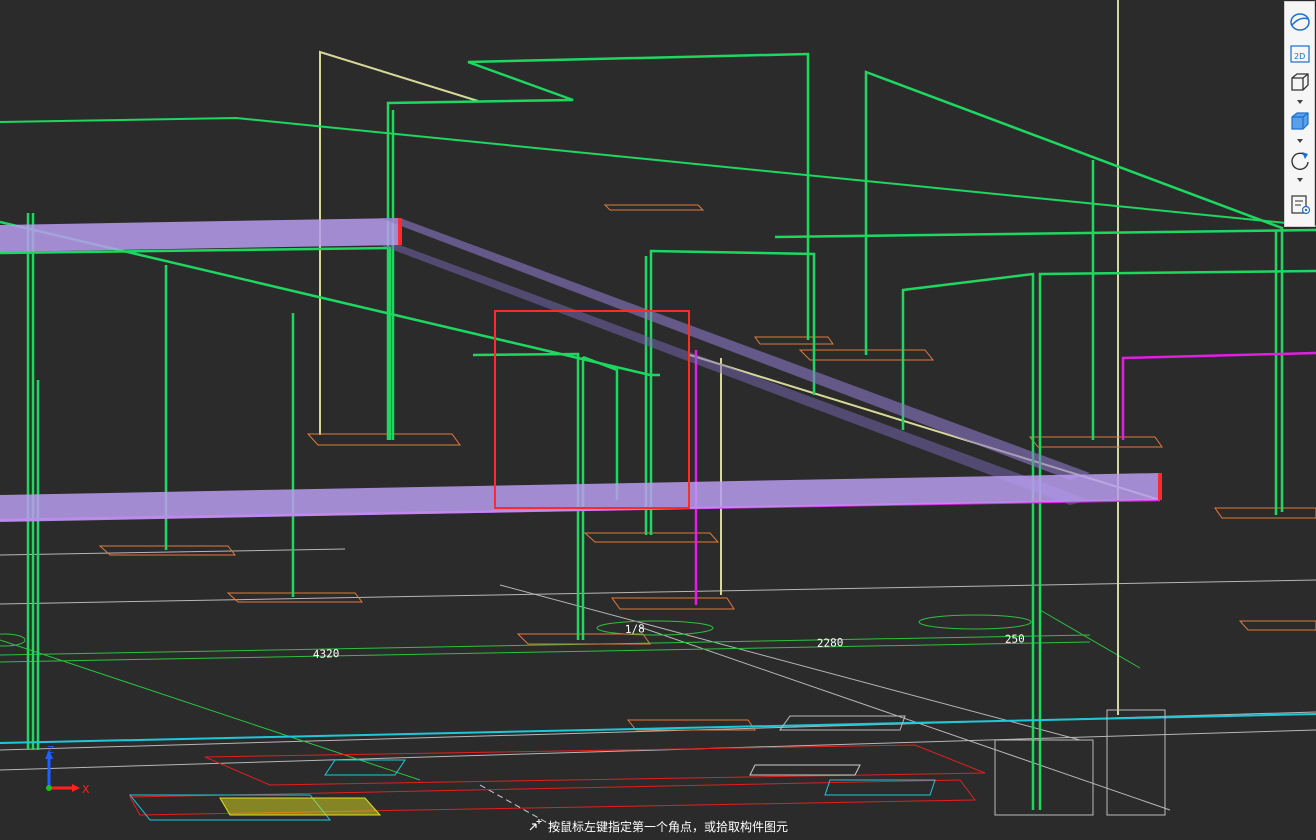 The image size is (1316, 840). I want to click on z-axis-label: Z, so click(50, 750).